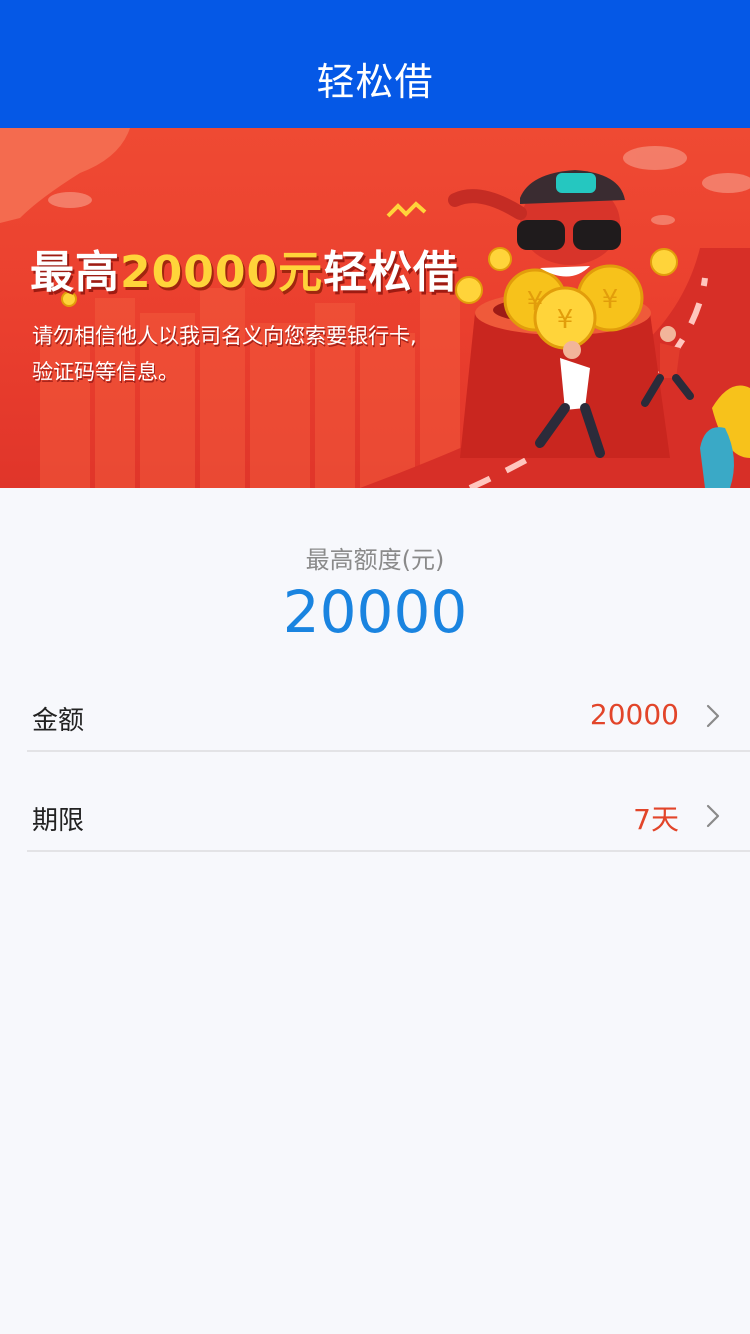 This screenshot has width=750, height=1334. What do you see at coordinates (388, 702) in the screenshot?
I see `amount-row: 金额 20000` at bounding box center [388, 702].